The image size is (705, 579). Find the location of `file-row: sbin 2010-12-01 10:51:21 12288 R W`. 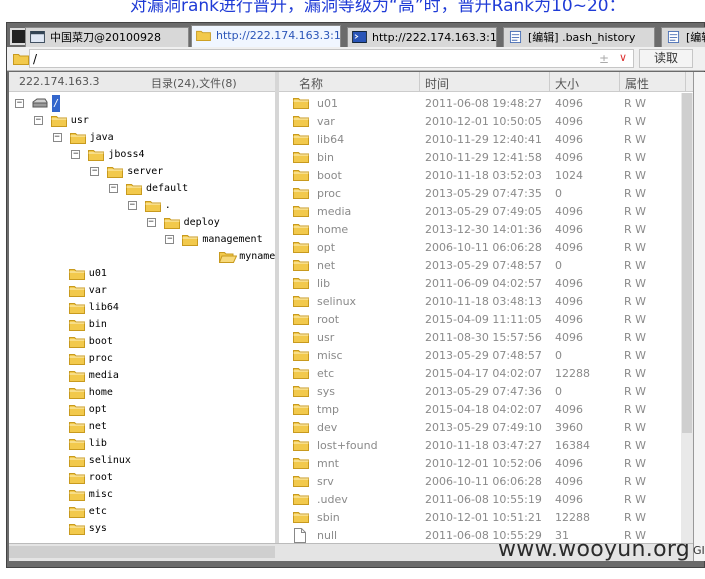

file-row: sbin 2010-12-01 10:51:21 12288 R W is located at coordinates (486, 517).